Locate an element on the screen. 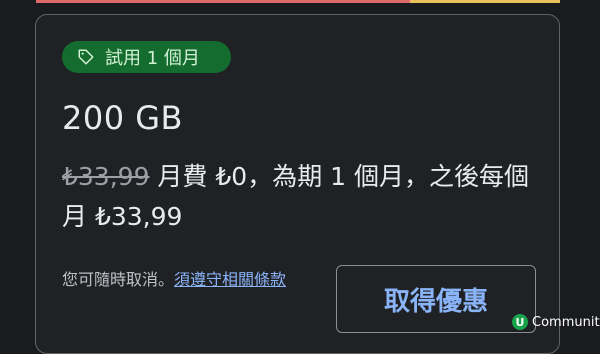 Image resolution: width=600 pixels, height=354 pixels. color-bar-yellow-segment is located at coordinates (485, 1).